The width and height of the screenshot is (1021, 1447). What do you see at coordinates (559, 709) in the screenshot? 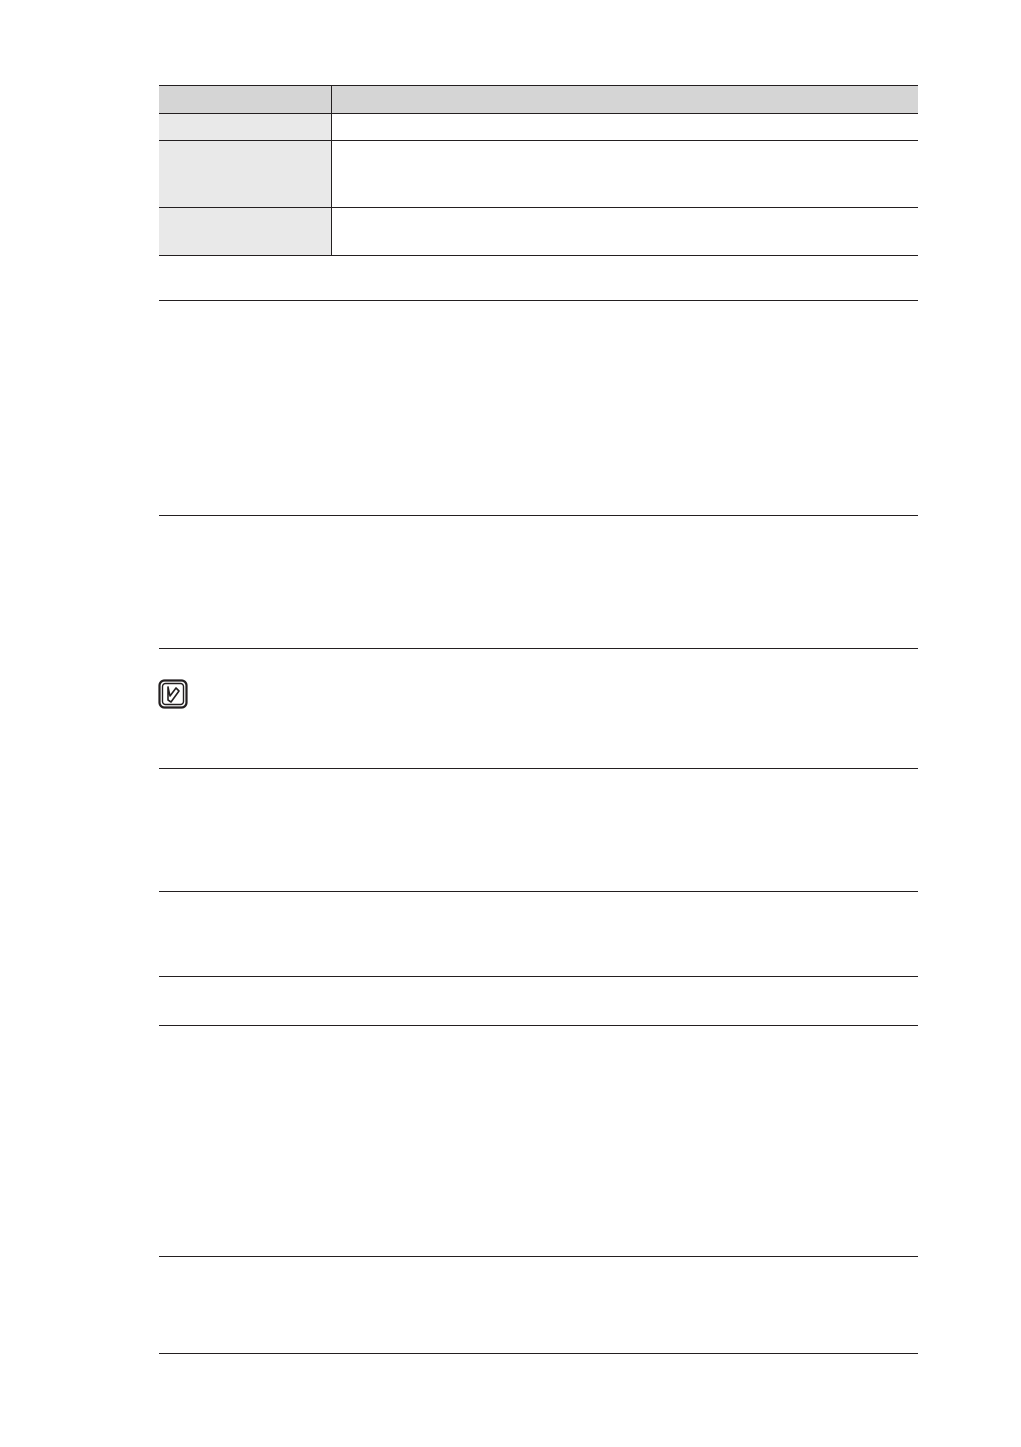
I see `note-text` at bounding box center [559, 709].